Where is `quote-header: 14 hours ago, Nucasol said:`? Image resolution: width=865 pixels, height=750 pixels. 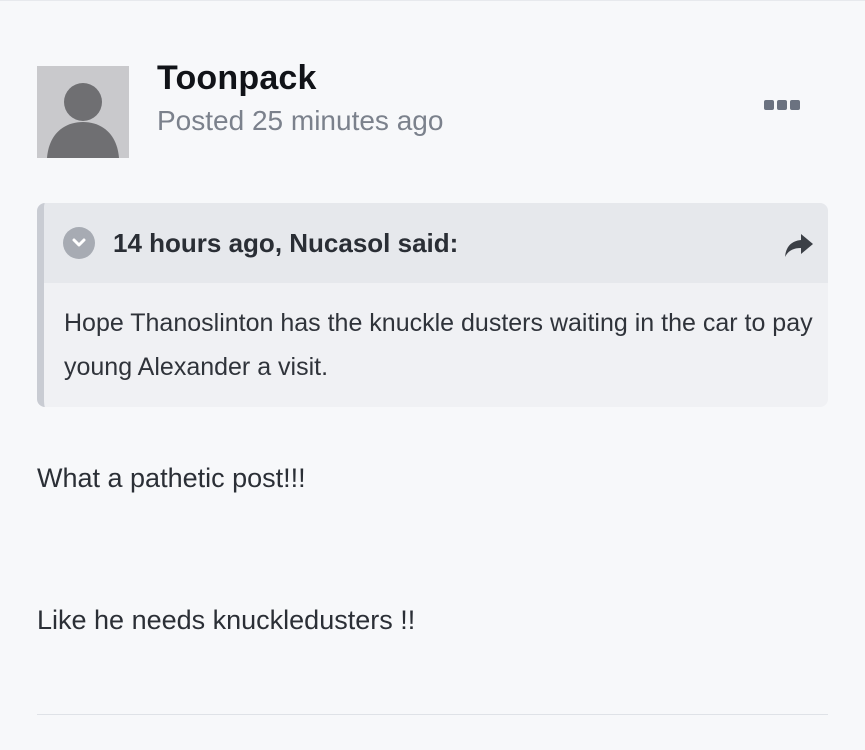 quote-header: 14 hours ago, Nucasol said: is located at coordinates (436, 243).